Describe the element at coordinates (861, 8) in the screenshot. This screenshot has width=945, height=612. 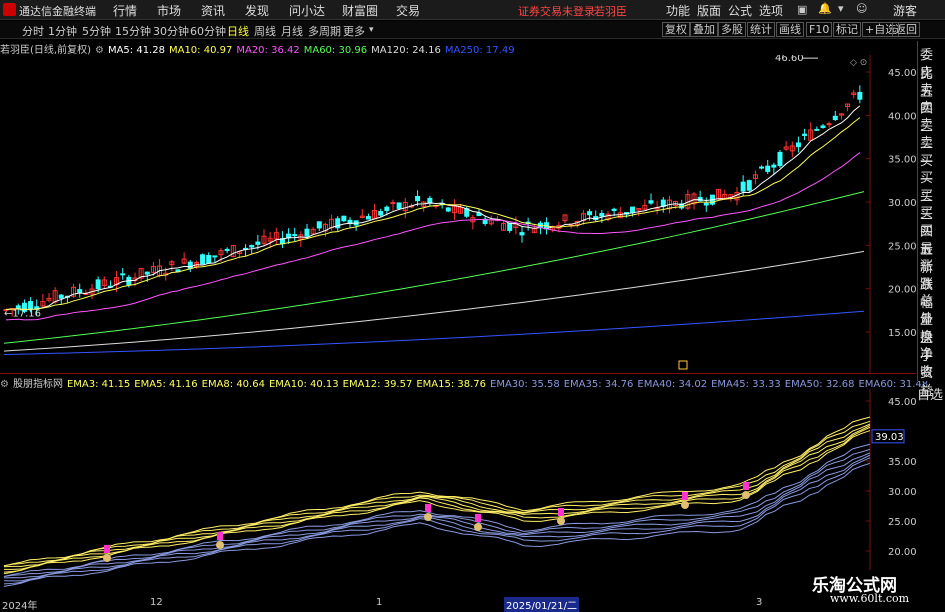
I see `user-icon: ☺` at that location.